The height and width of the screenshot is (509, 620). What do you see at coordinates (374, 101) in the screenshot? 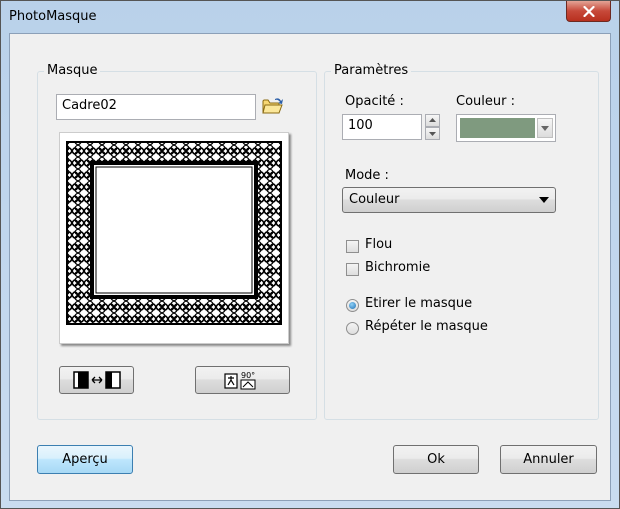
I see `opacite-label: Opacité :` at bounding box center [374, 101].